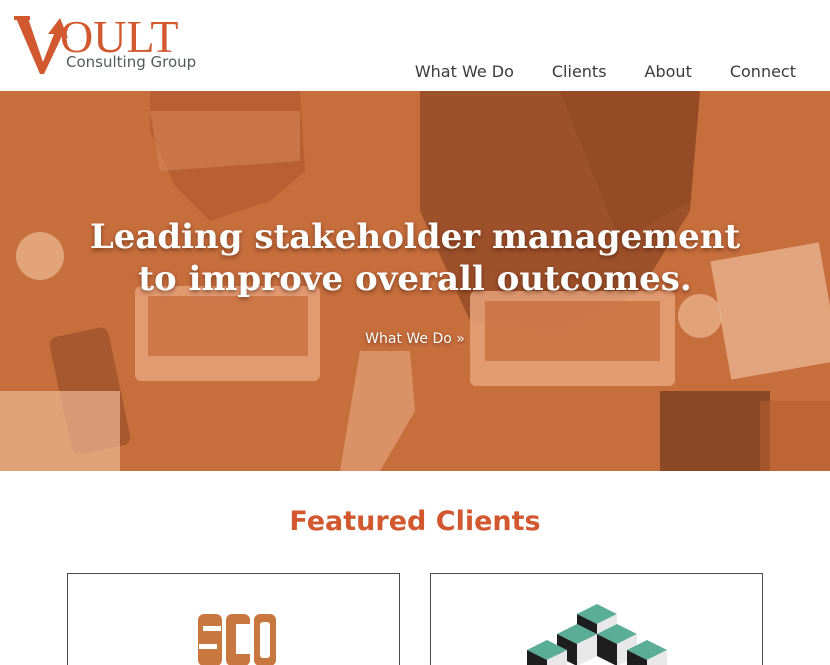 This screenshot has height=665, width=830. I want to click on nav-about: About, so click(668, 72).